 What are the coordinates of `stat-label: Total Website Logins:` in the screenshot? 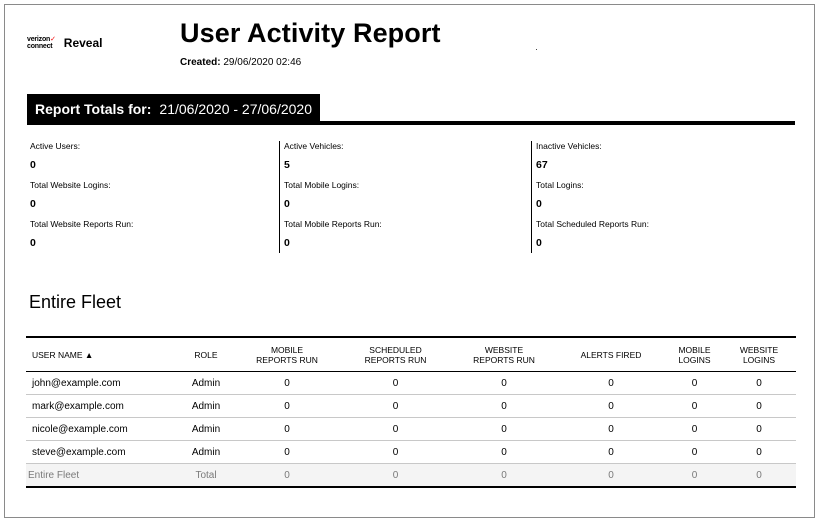 It's located at (70, 185).